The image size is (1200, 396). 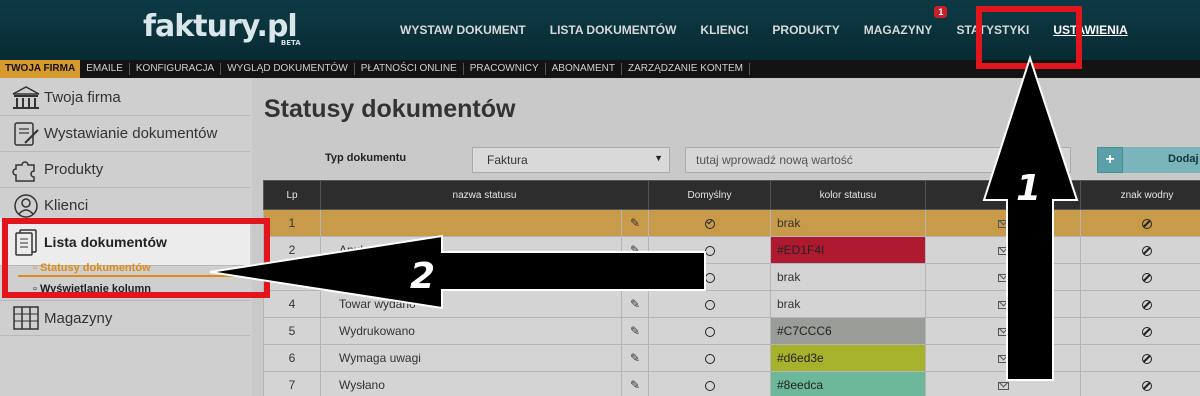 I want to click on annotation-label-2: 2, so click(x=422, y=276).